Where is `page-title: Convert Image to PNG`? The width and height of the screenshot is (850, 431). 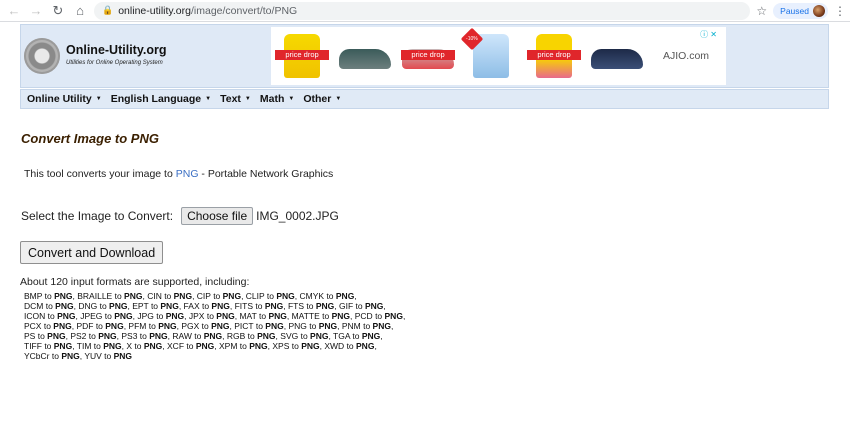 page-title: Convert Image to PNG is located at coordinates (90, 138).